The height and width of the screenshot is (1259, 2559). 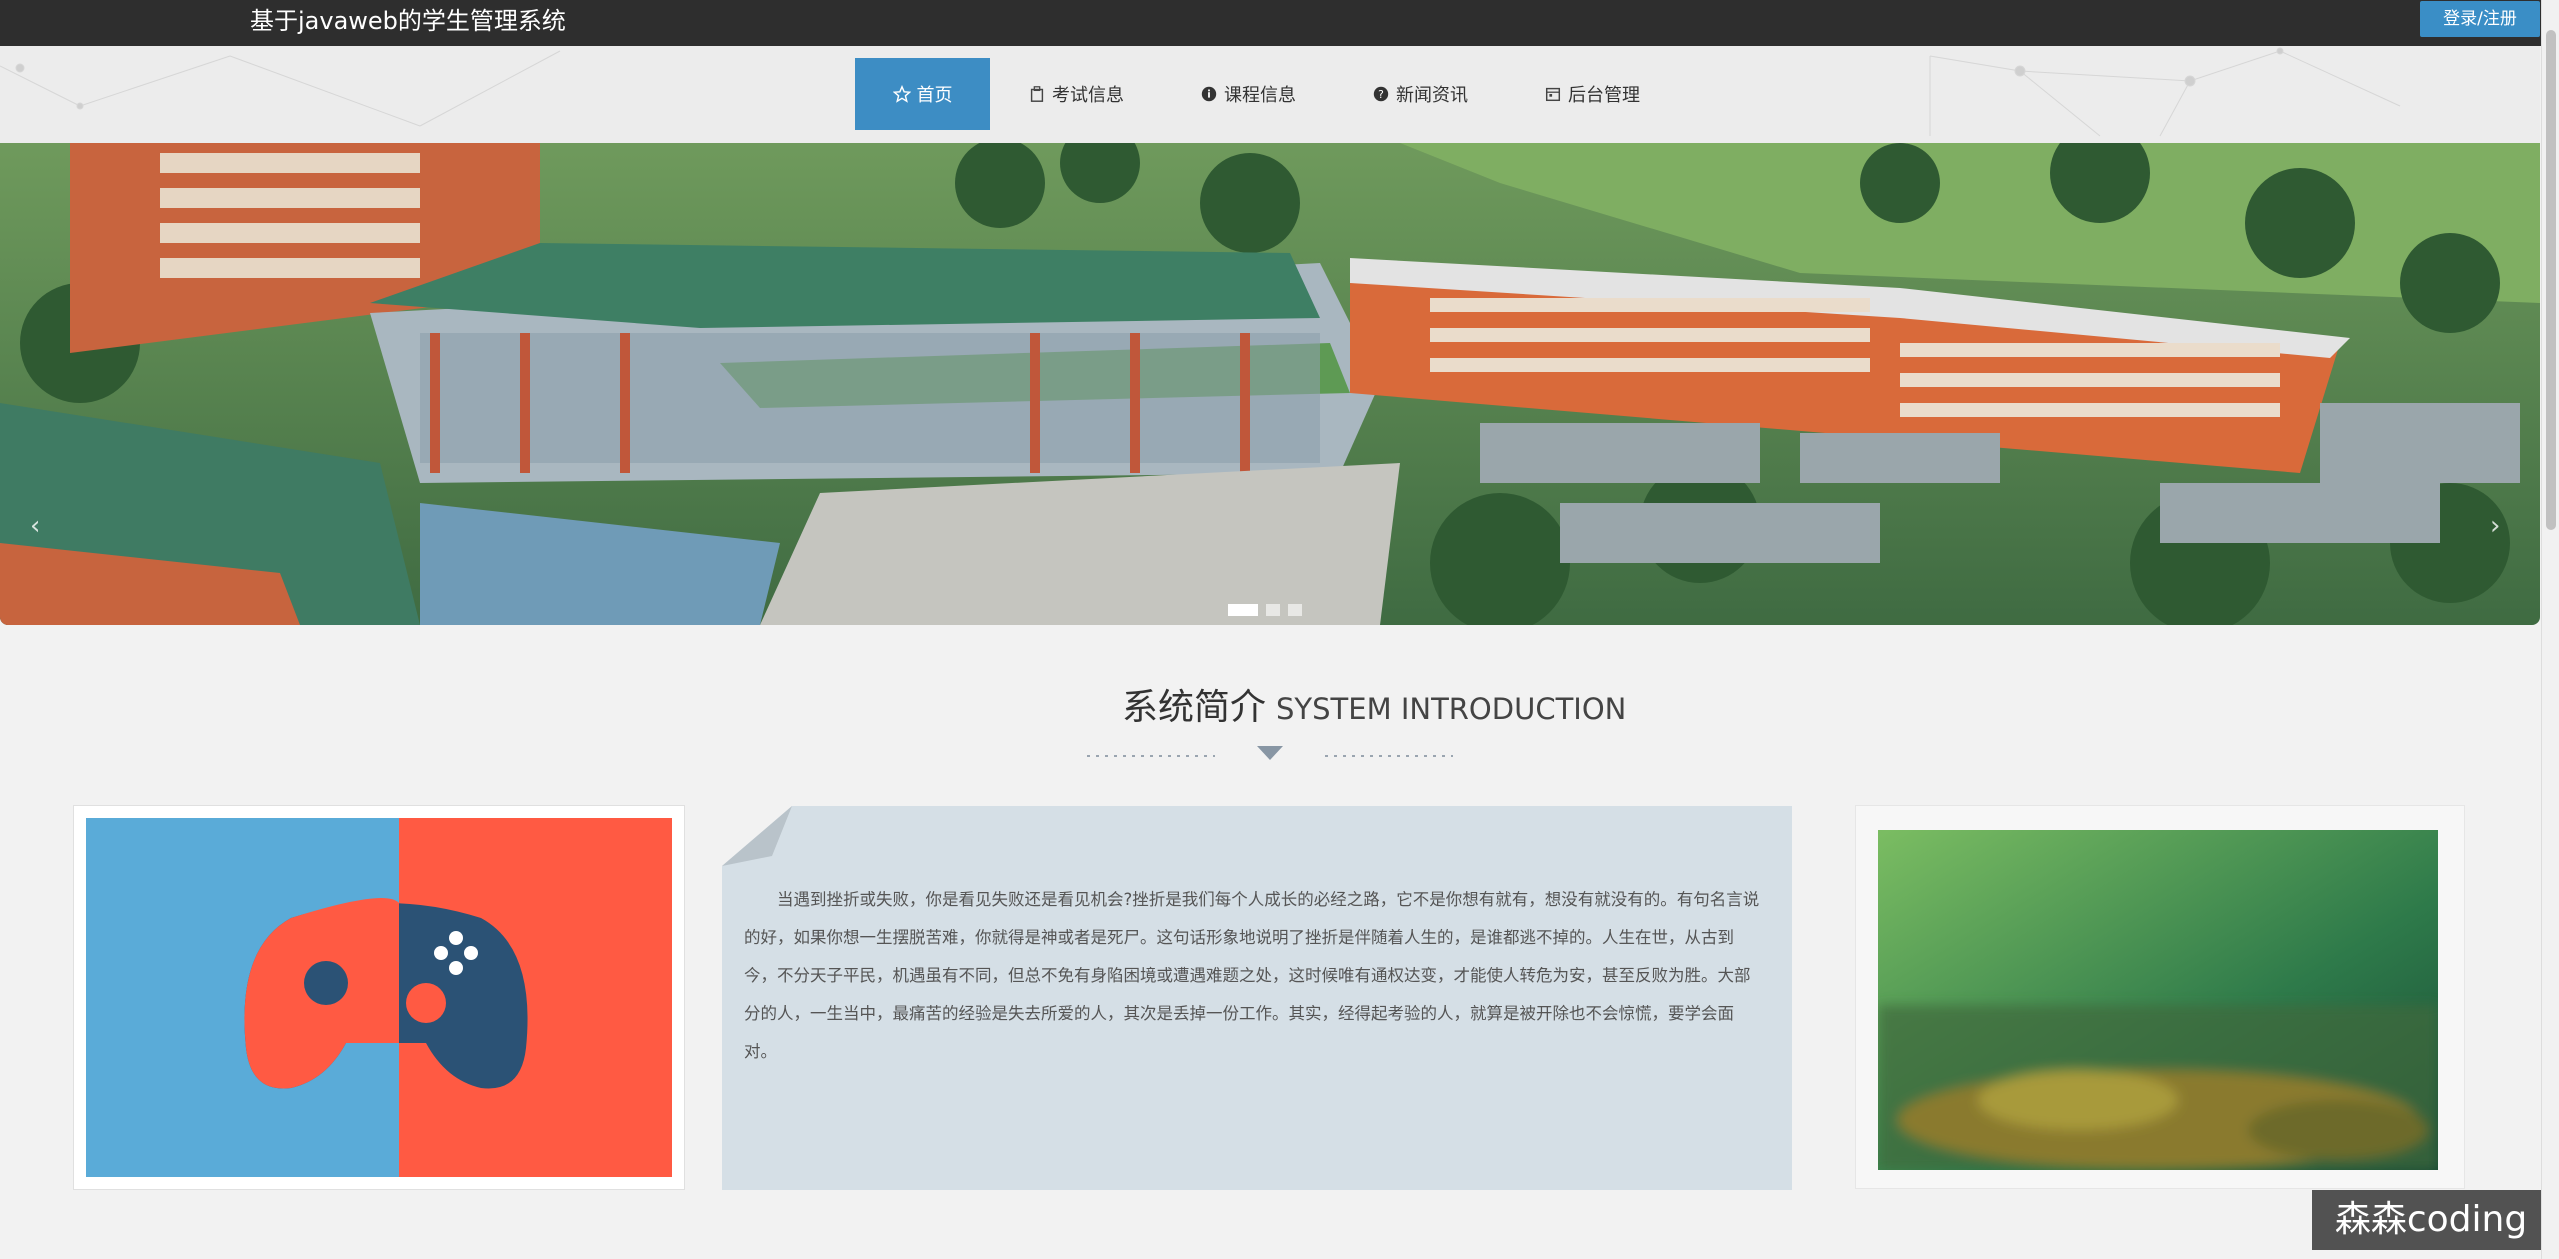 What do you see at coordinates (934, 95) in the screenshot?
I see `nav-item-label: 首页` at bounding box center [934, 95].